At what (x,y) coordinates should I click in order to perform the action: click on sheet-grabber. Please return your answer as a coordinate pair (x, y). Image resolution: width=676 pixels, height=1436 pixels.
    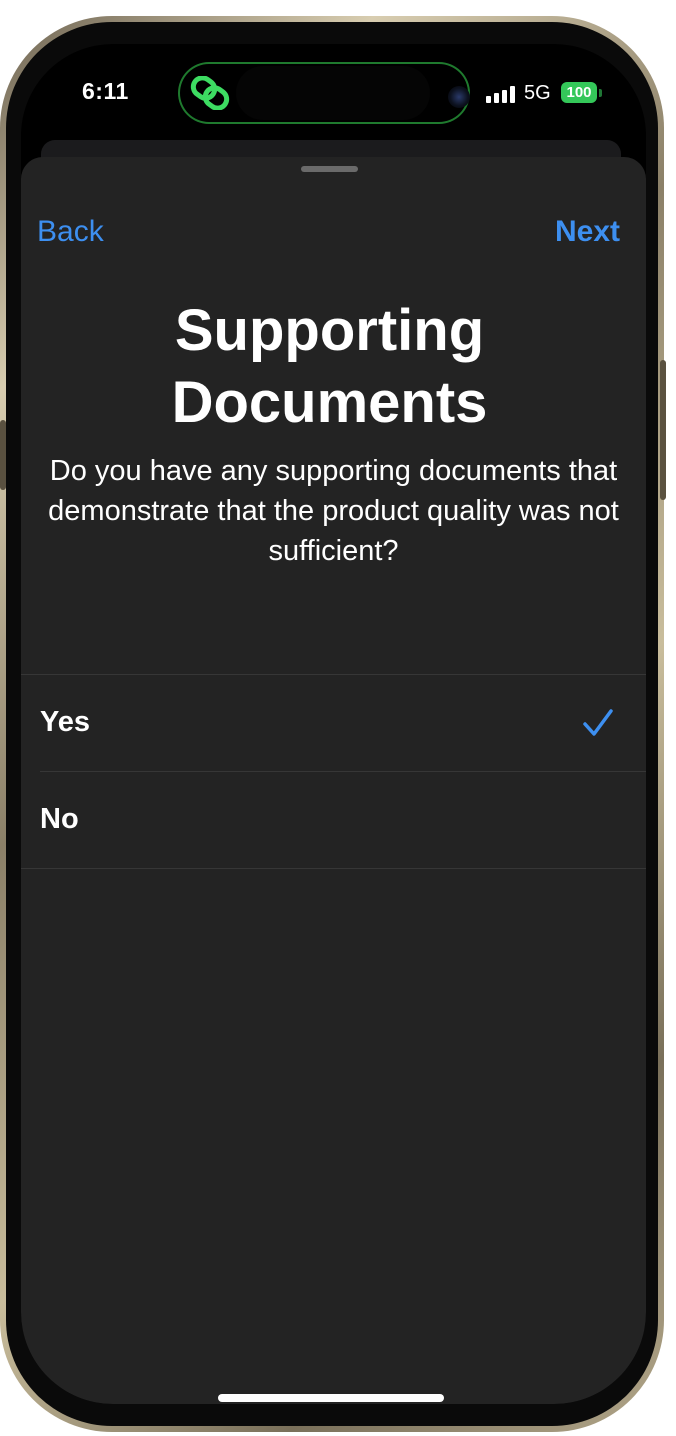
    Looking at the image, I should click on (329, 169).